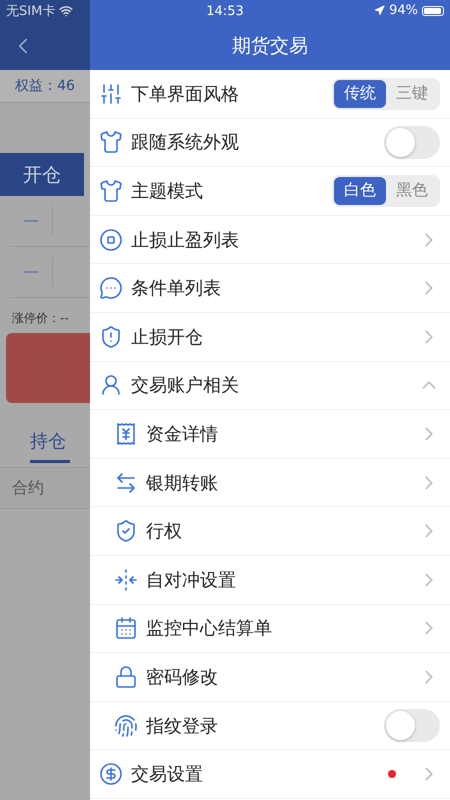 This screenshot has width=450, height=800. What do you see at coordinates (270, 434) in the screenshot?
I see `menu-item: 资金详情` at bounding box center [270, 434].